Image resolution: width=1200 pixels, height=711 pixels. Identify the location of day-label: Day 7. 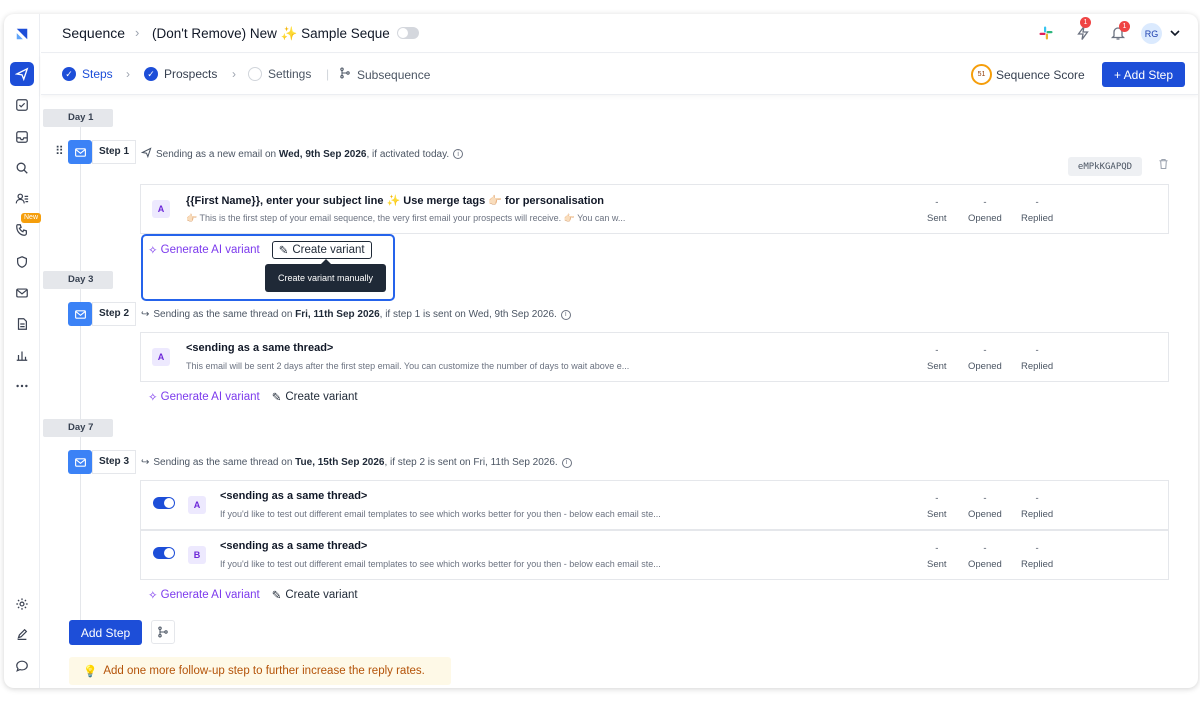
(78, 428).